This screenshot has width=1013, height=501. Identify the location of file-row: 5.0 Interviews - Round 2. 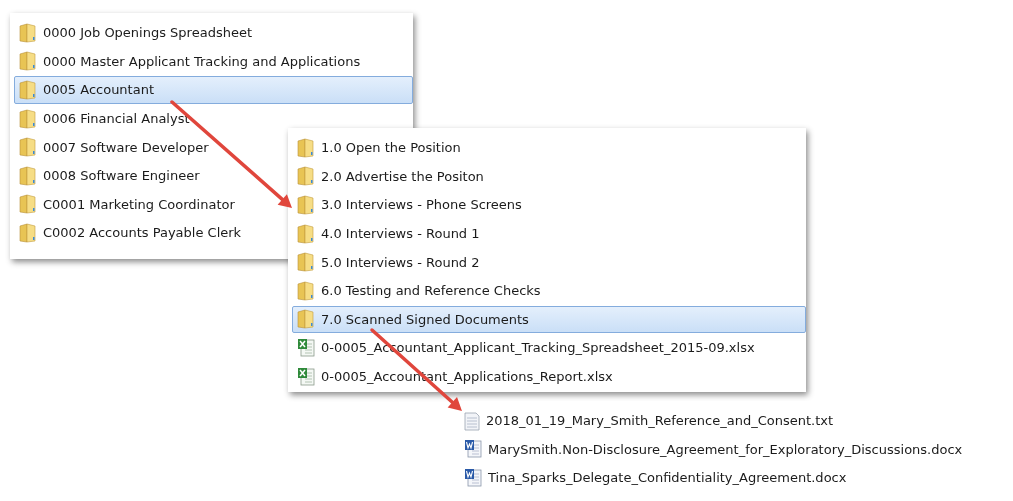
(388, 262).